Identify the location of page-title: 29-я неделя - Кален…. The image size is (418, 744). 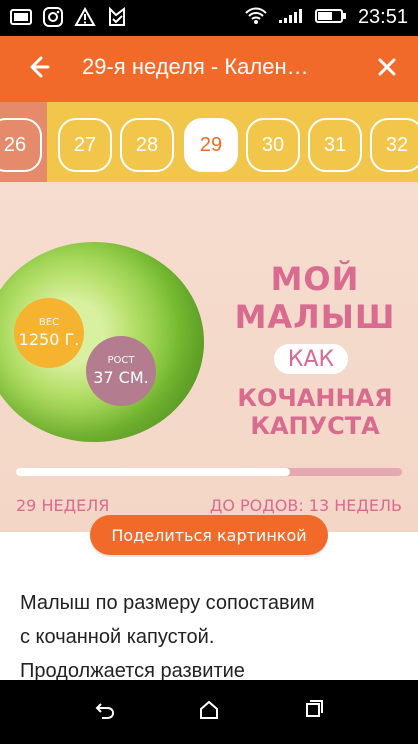
(195, 66).